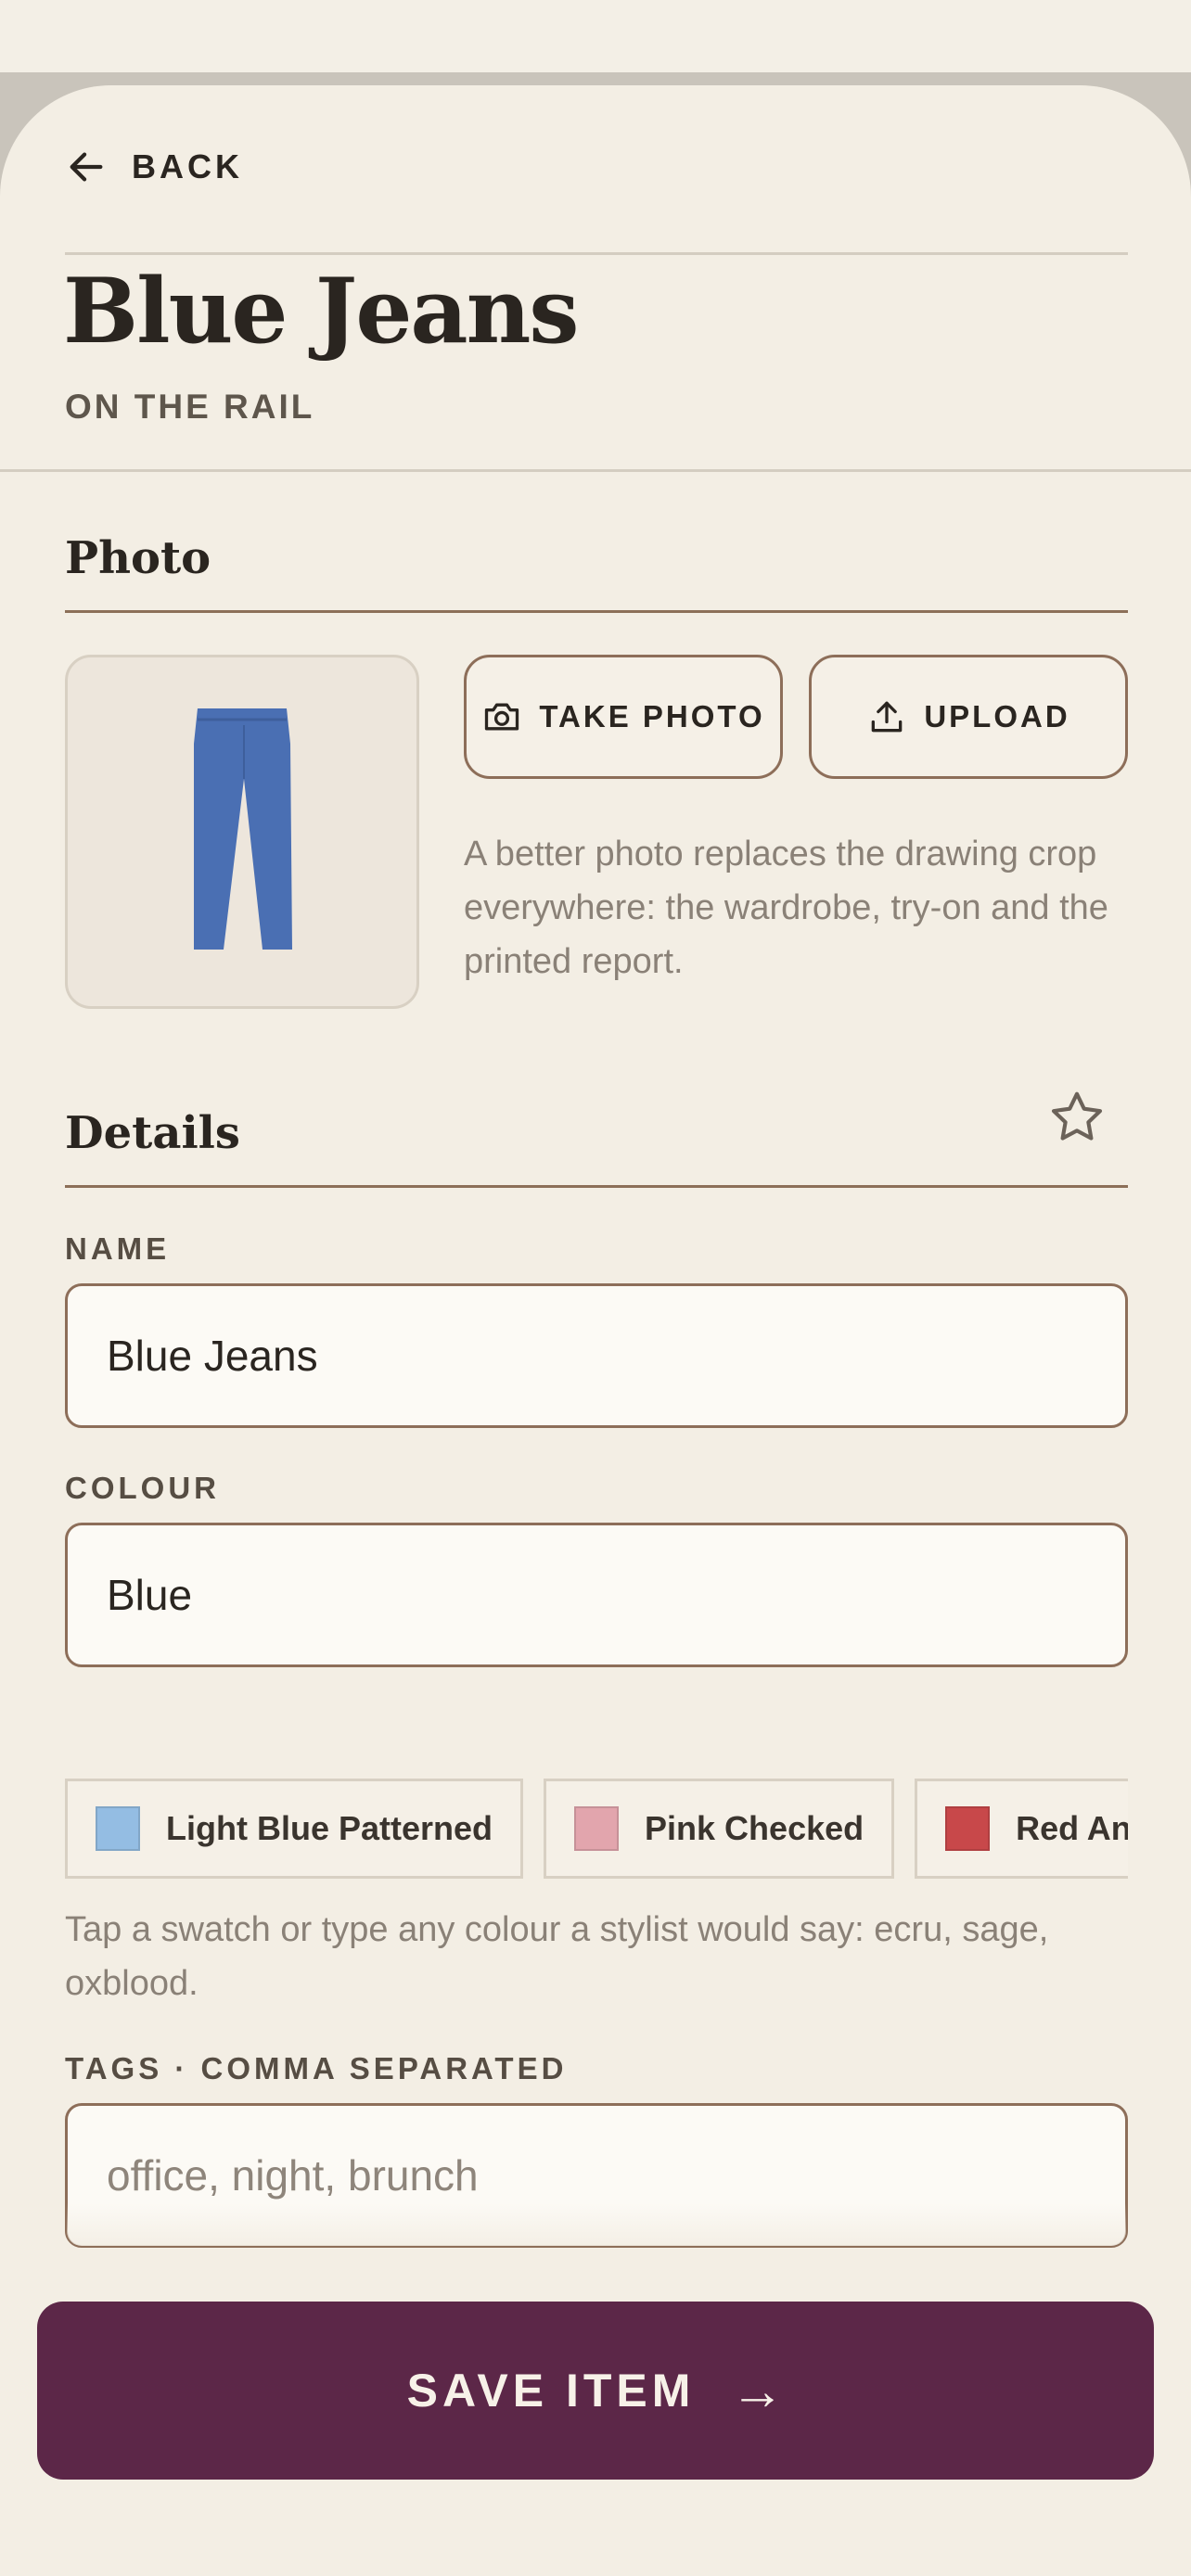 The image size is (1191, 2576). What do you see at coordinates (616, 2175) in the screenshot?
I see `tags-input` at bounding box center [616, 2175].